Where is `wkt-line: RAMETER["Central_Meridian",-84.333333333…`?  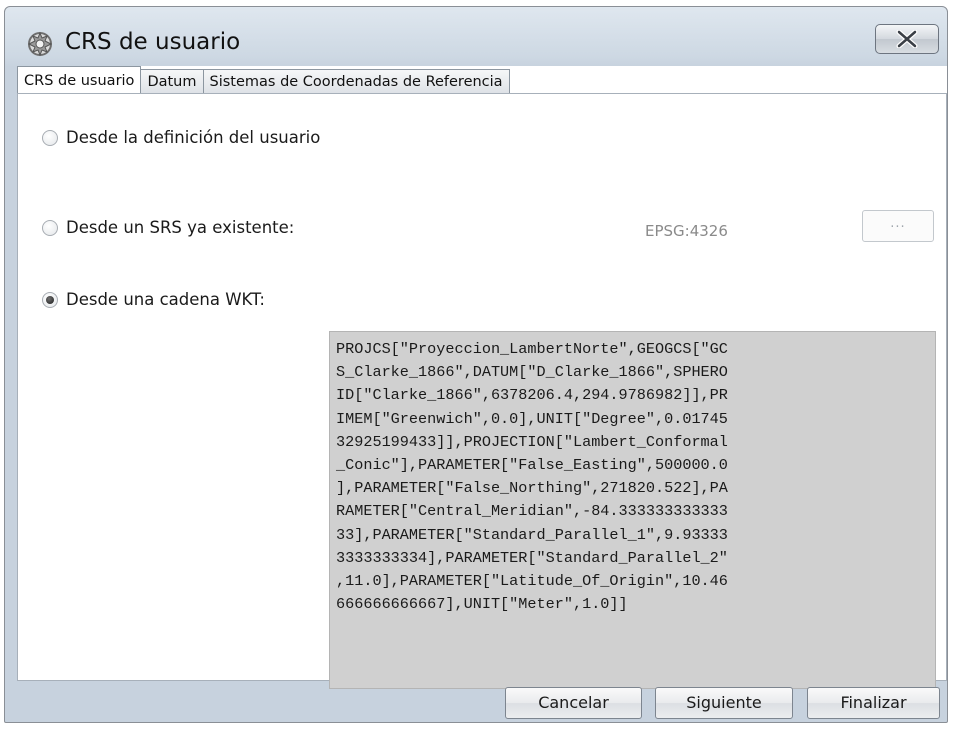 wkt-line: RAMETER["Central_Meridian",-84.333333333… is located at coordinates (532, 511).